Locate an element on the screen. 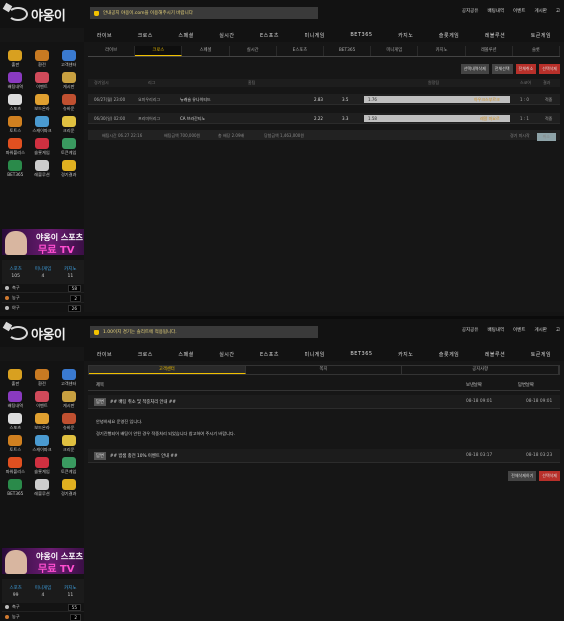 The height and width of the screenshot is (621, 564). delete-selected-history-button: 선택내역삭제 is located at coordinates (474, 69).